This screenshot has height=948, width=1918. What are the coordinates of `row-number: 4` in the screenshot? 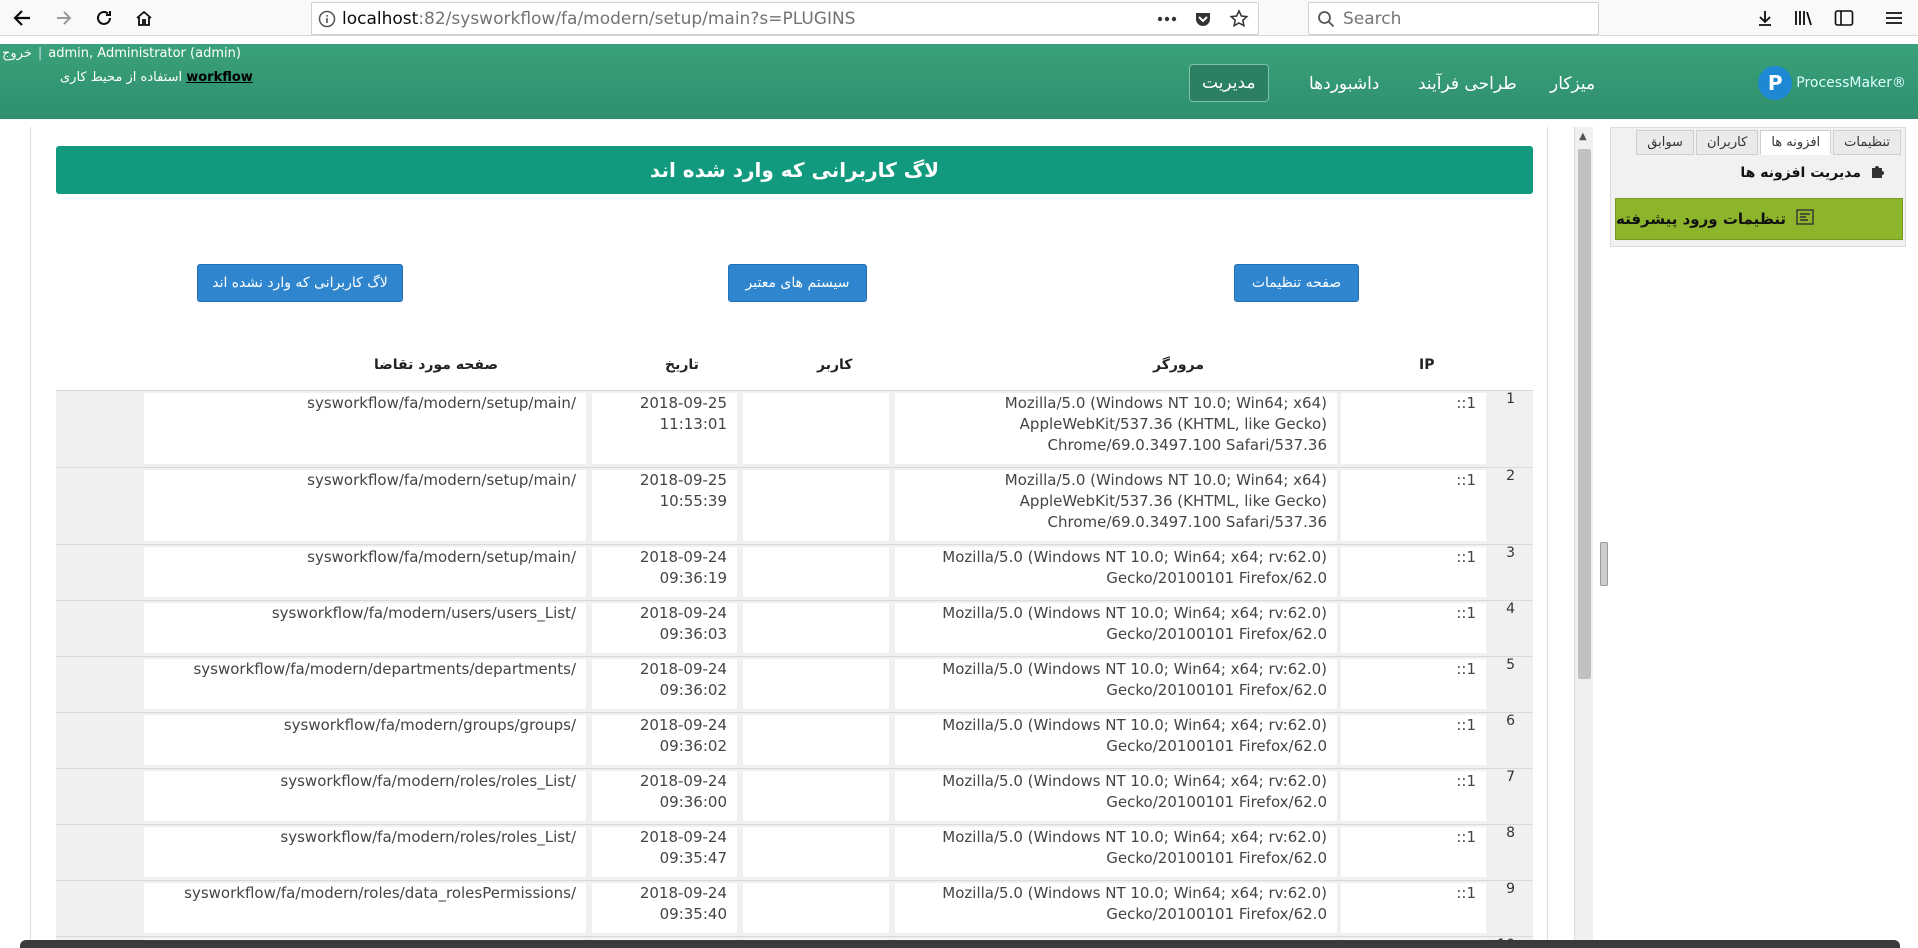 It's located at (1510, 609).